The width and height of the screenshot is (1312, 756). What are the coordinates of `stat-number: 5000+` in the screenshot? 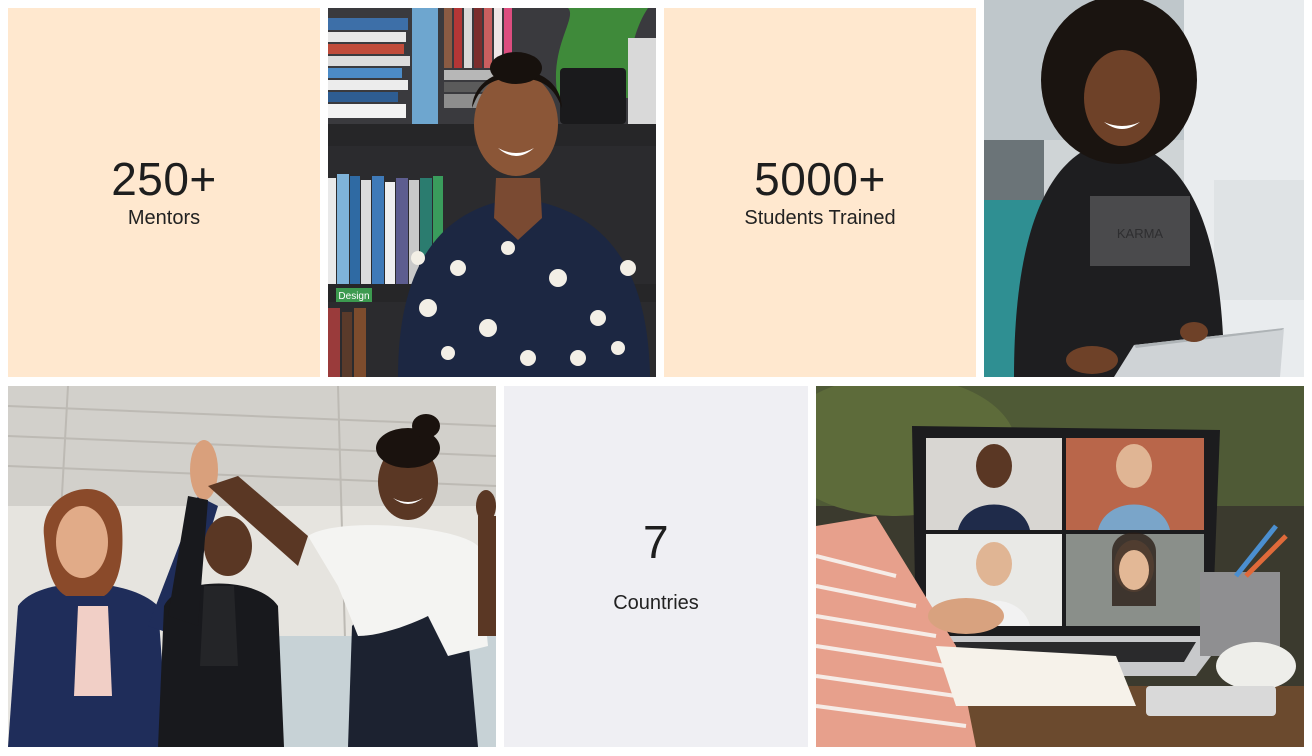 It's located at (820, 178).